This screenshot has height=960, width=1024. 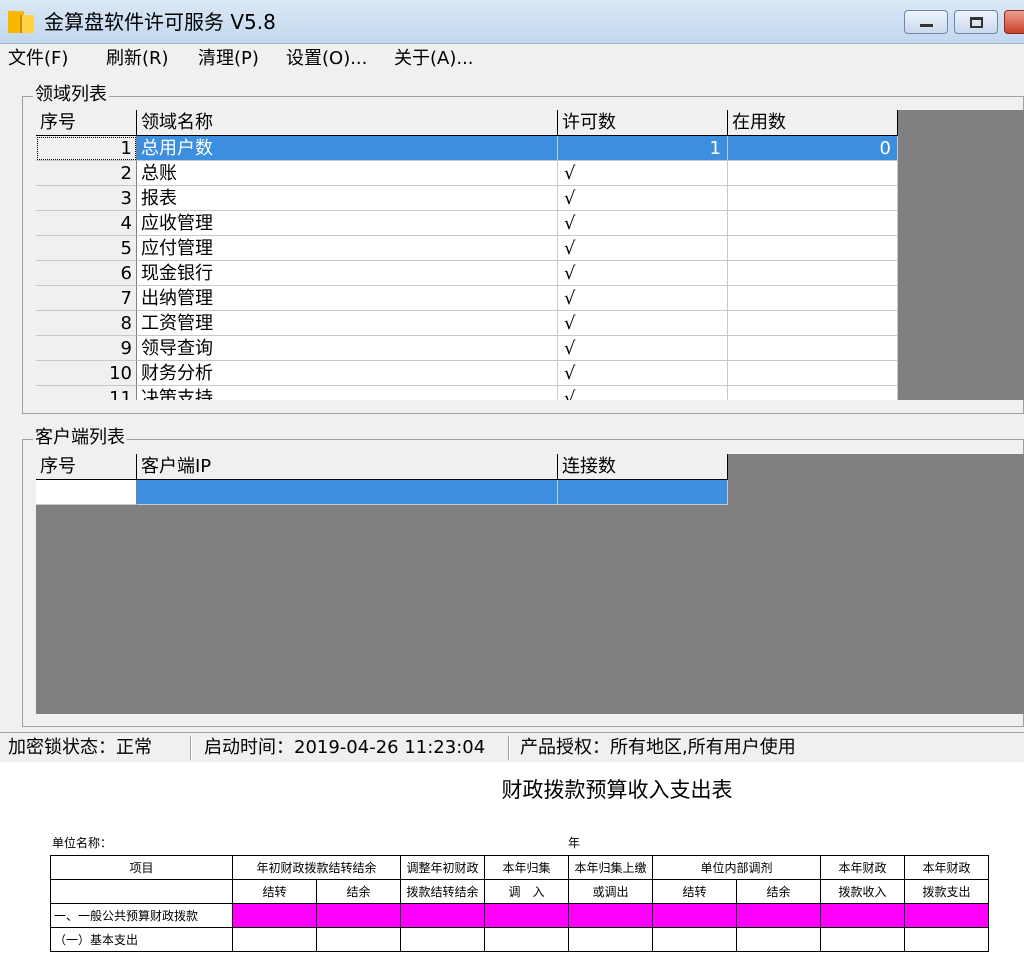 What do you see at coordinates (347, 248) in the screenshot?
I see `cell-domain-name: 应付管理` at bounding box center [347, 248].